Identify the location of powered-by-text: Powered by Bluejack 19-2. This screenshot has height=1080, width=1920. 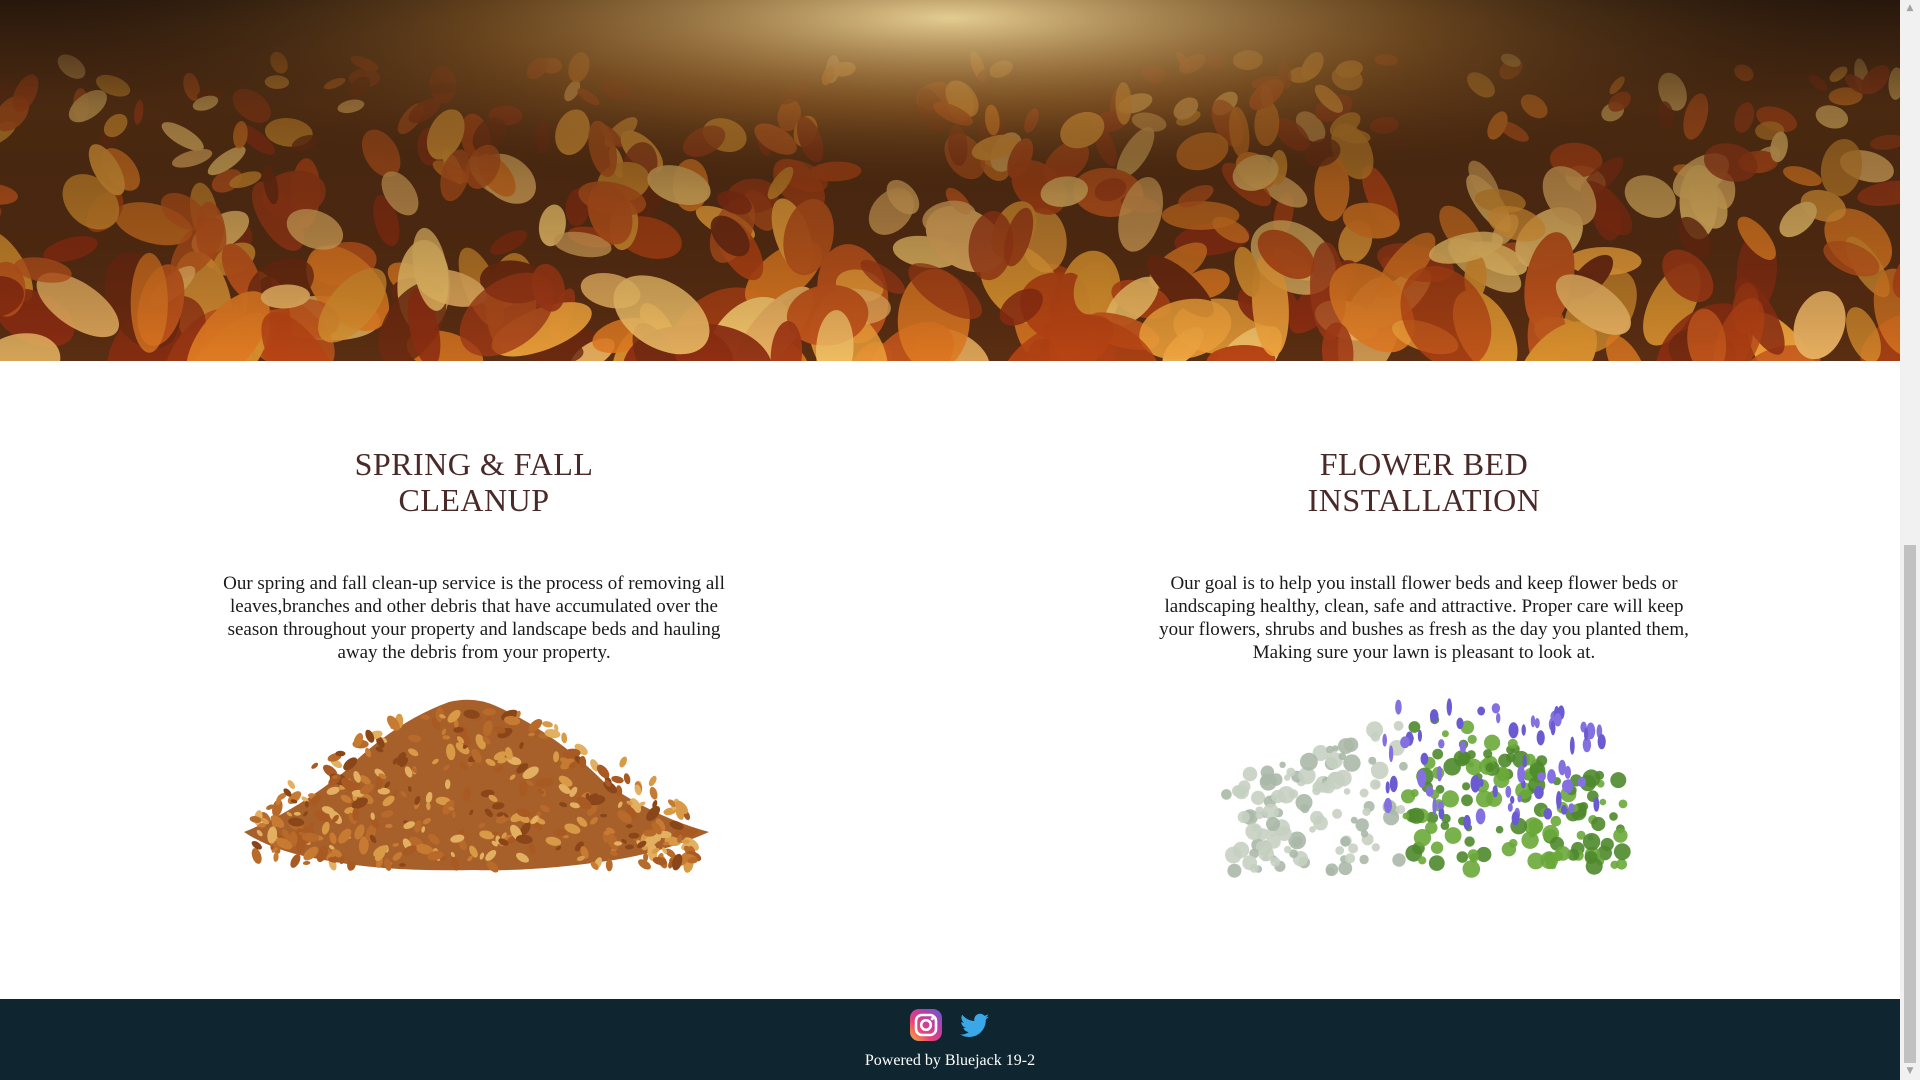
(950, 1060).